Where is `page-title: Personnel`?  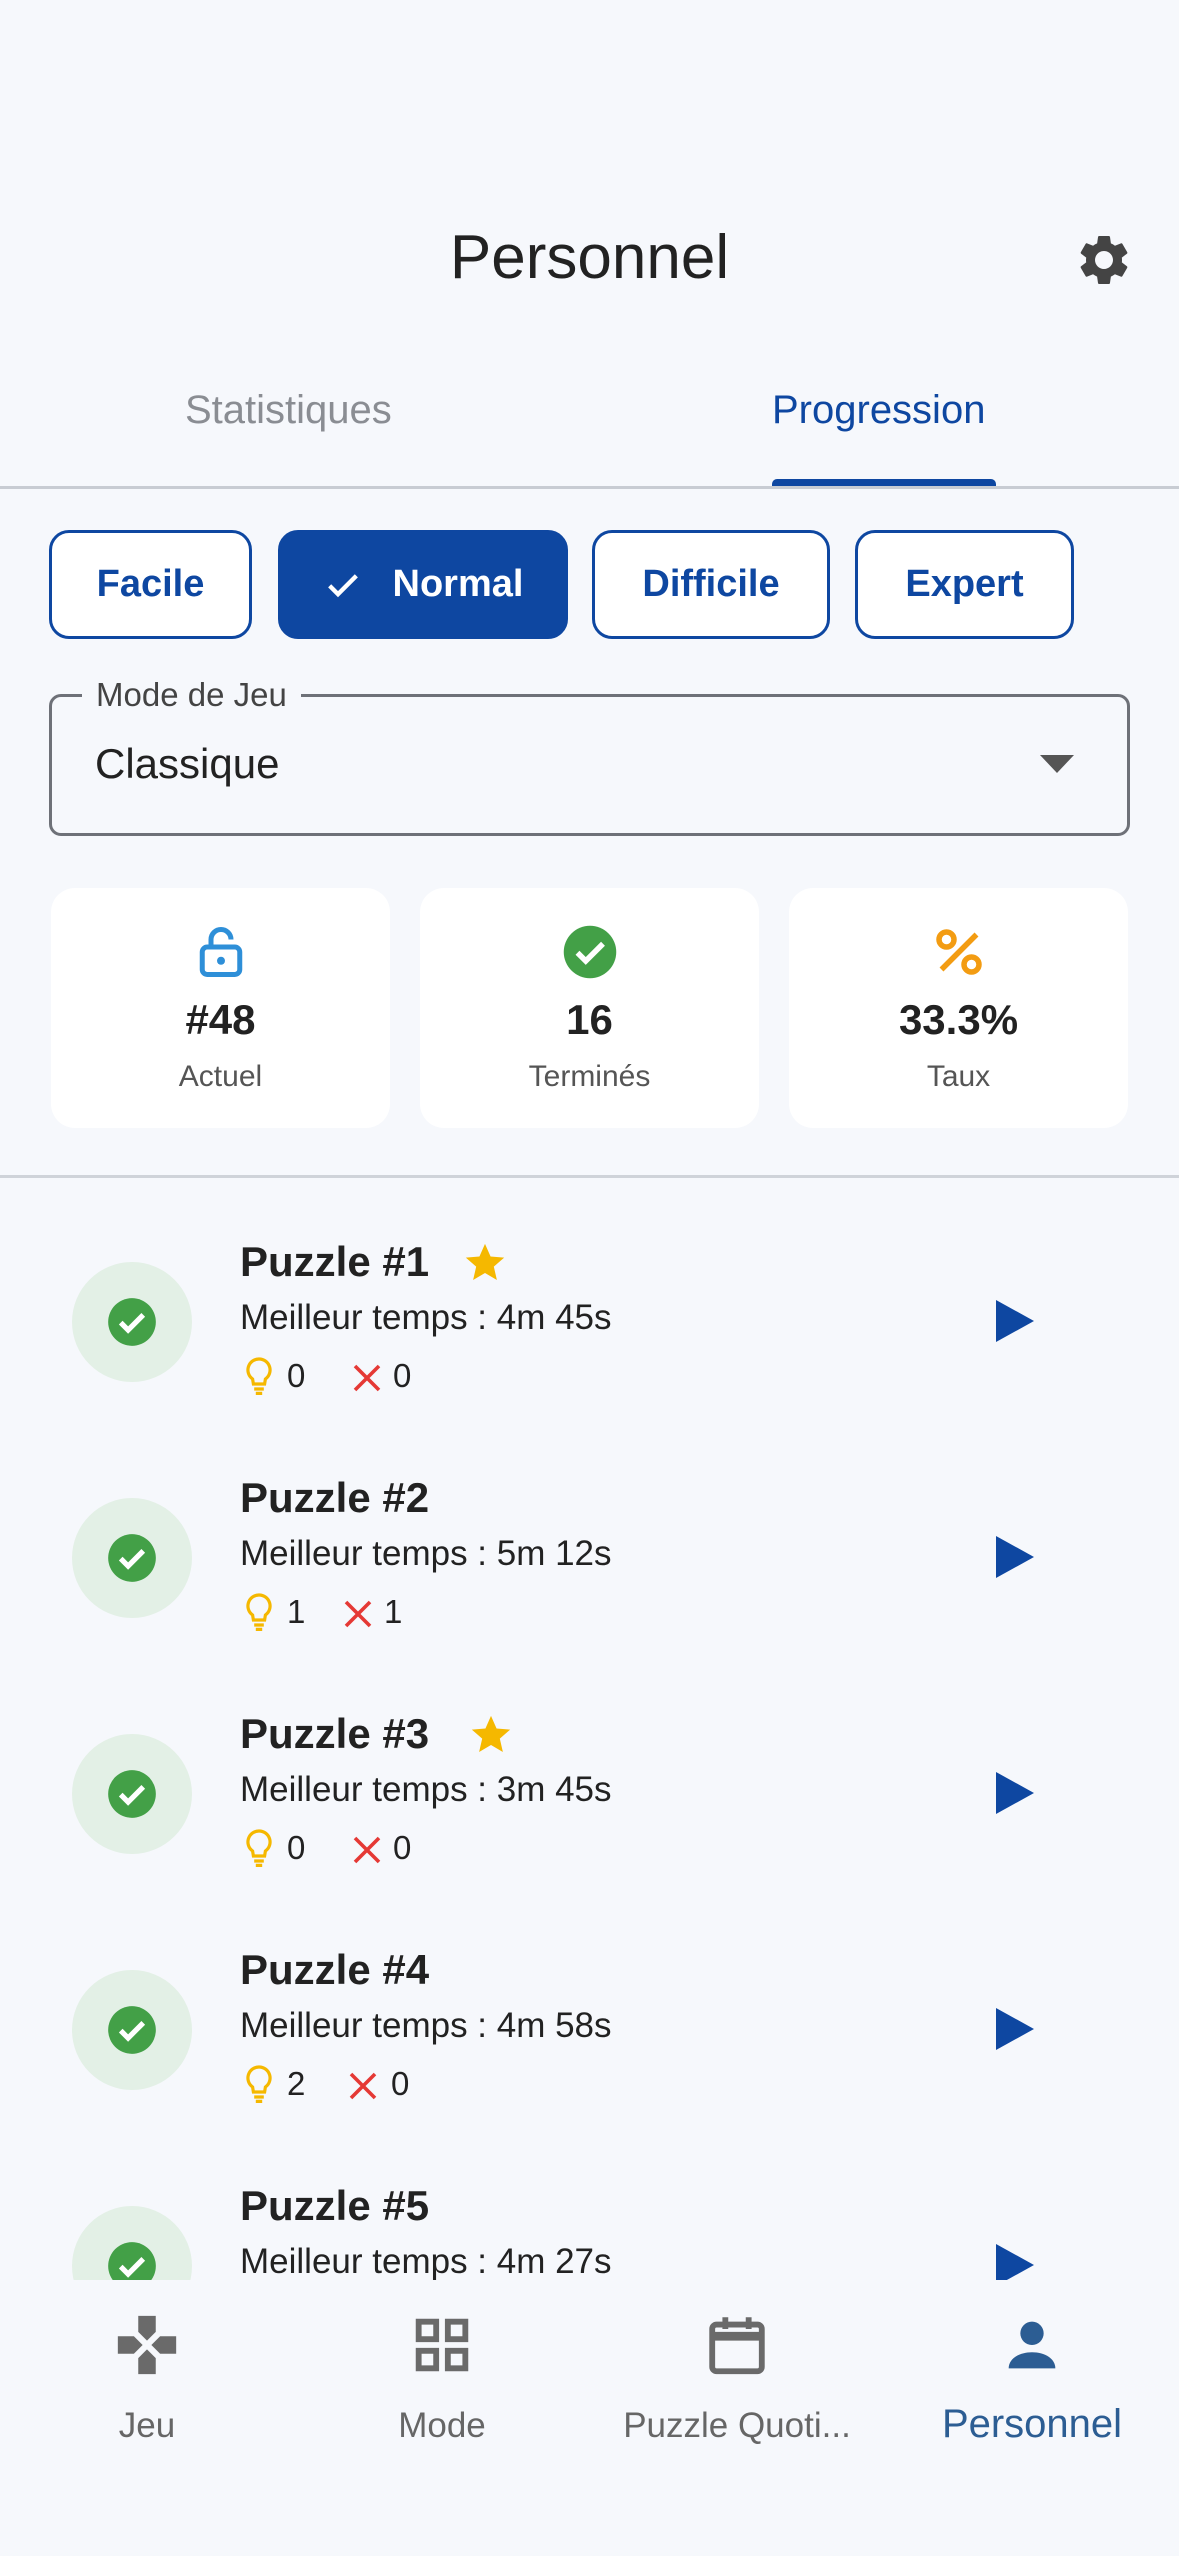
page-title: Personnel is located at coordinates (589, 257).